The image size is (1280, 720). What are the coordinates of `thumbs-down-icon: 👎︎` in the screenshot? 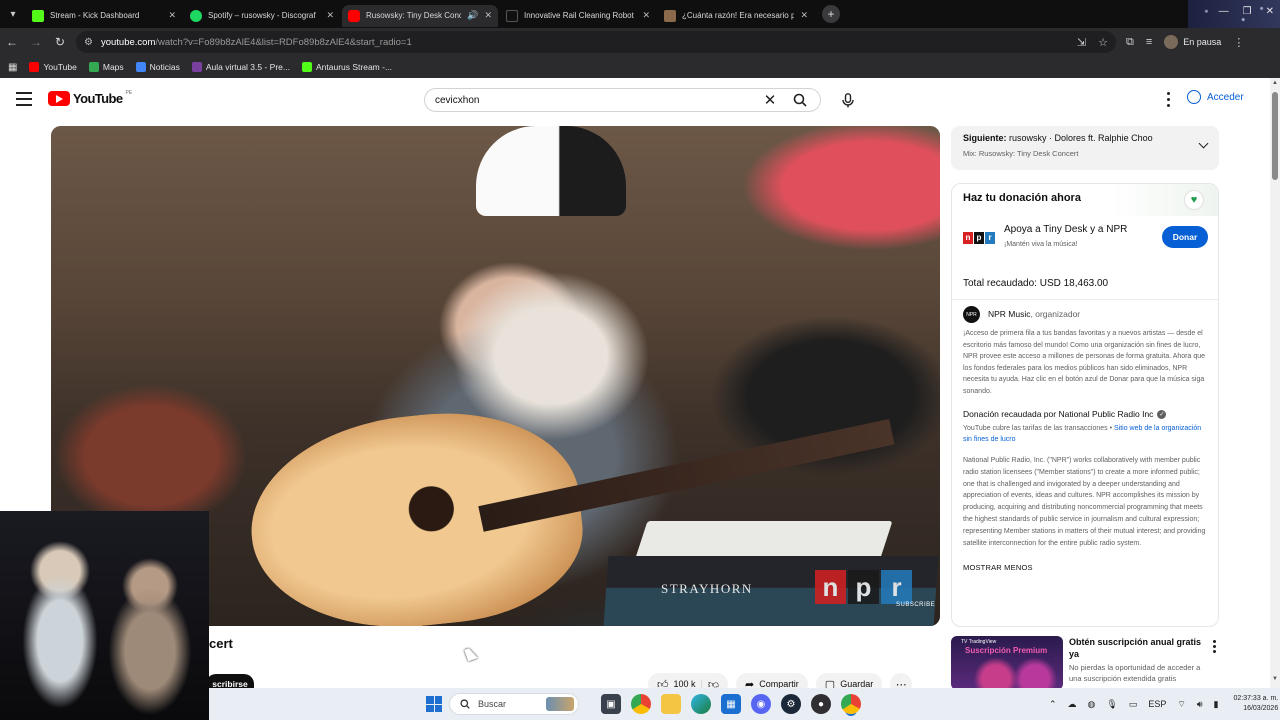 It's located at (713, 683).